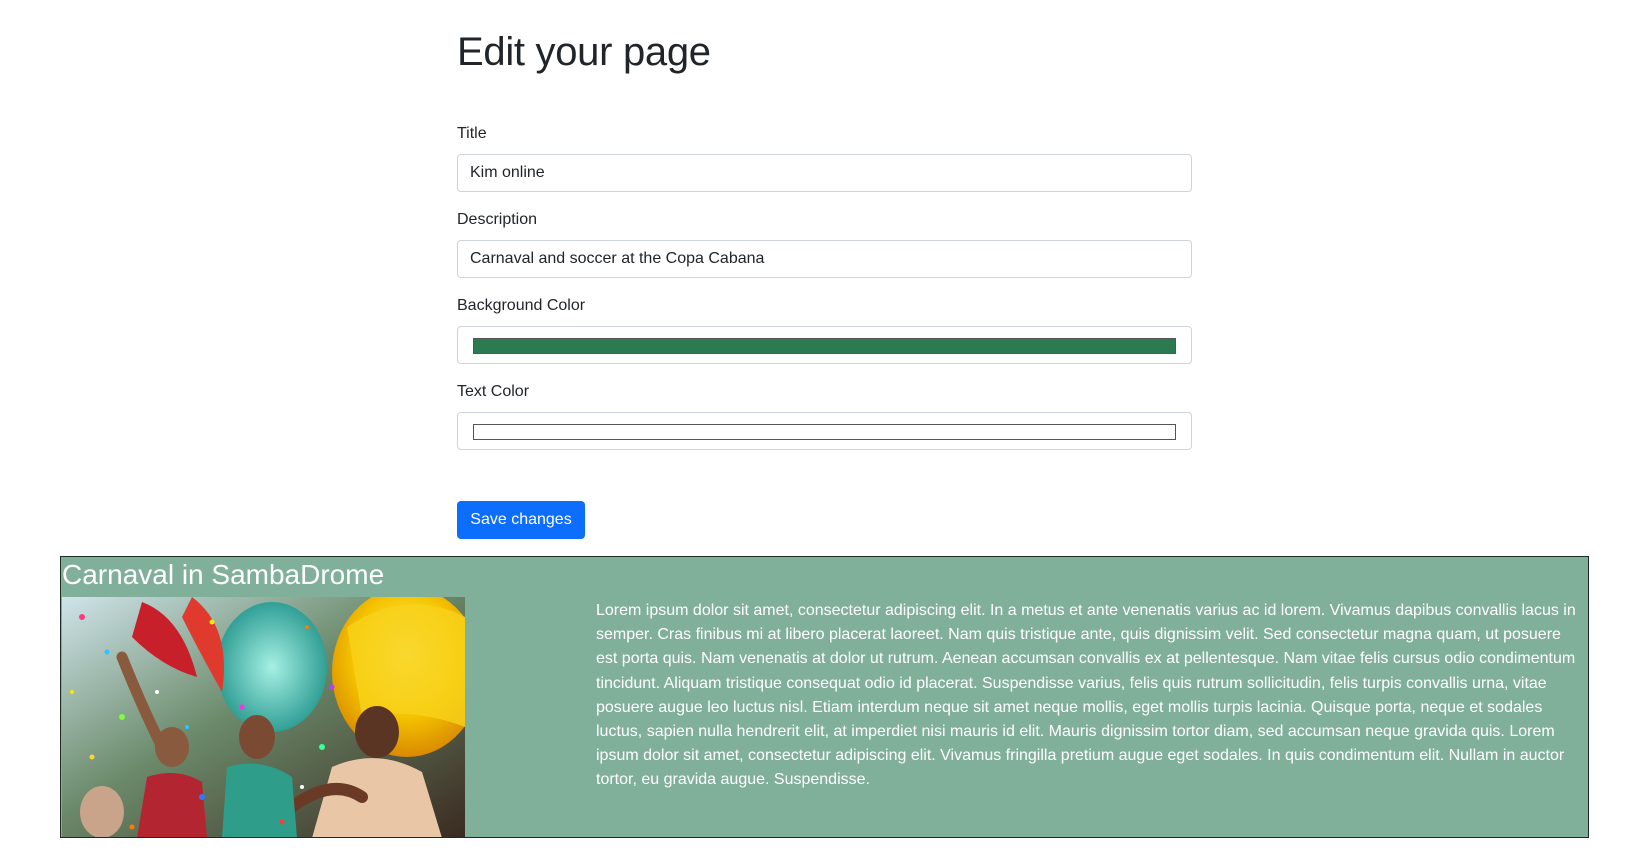 The width and height of the screenshot is (1641, 852). What do you see at coordinates (824, 259) in the screenshot?
I see `description-input` at bounding box center [824, 259].